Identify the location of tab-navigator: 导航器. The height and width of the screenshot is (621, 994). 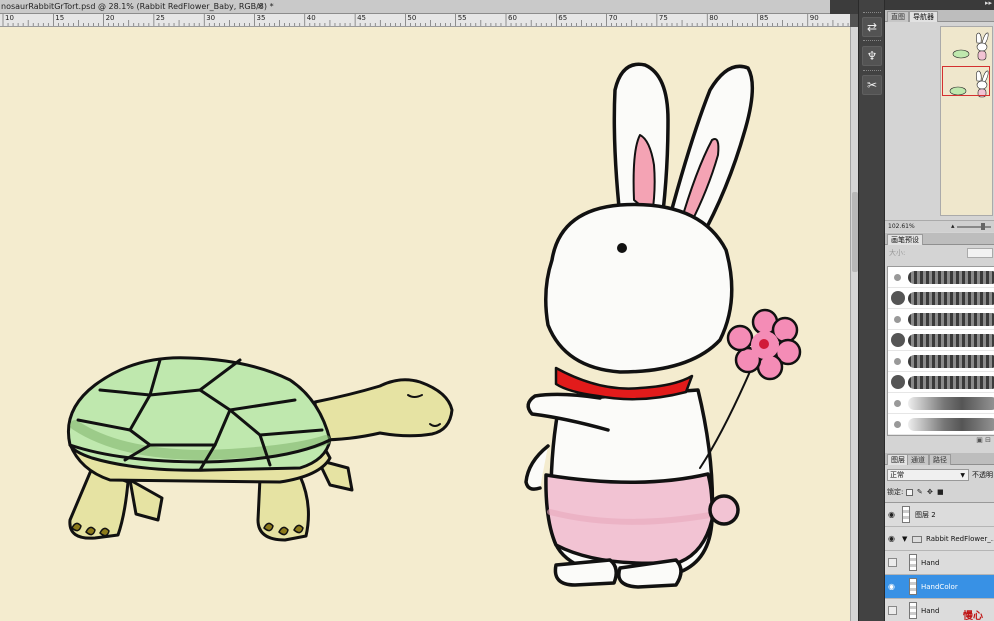
(923, 16).